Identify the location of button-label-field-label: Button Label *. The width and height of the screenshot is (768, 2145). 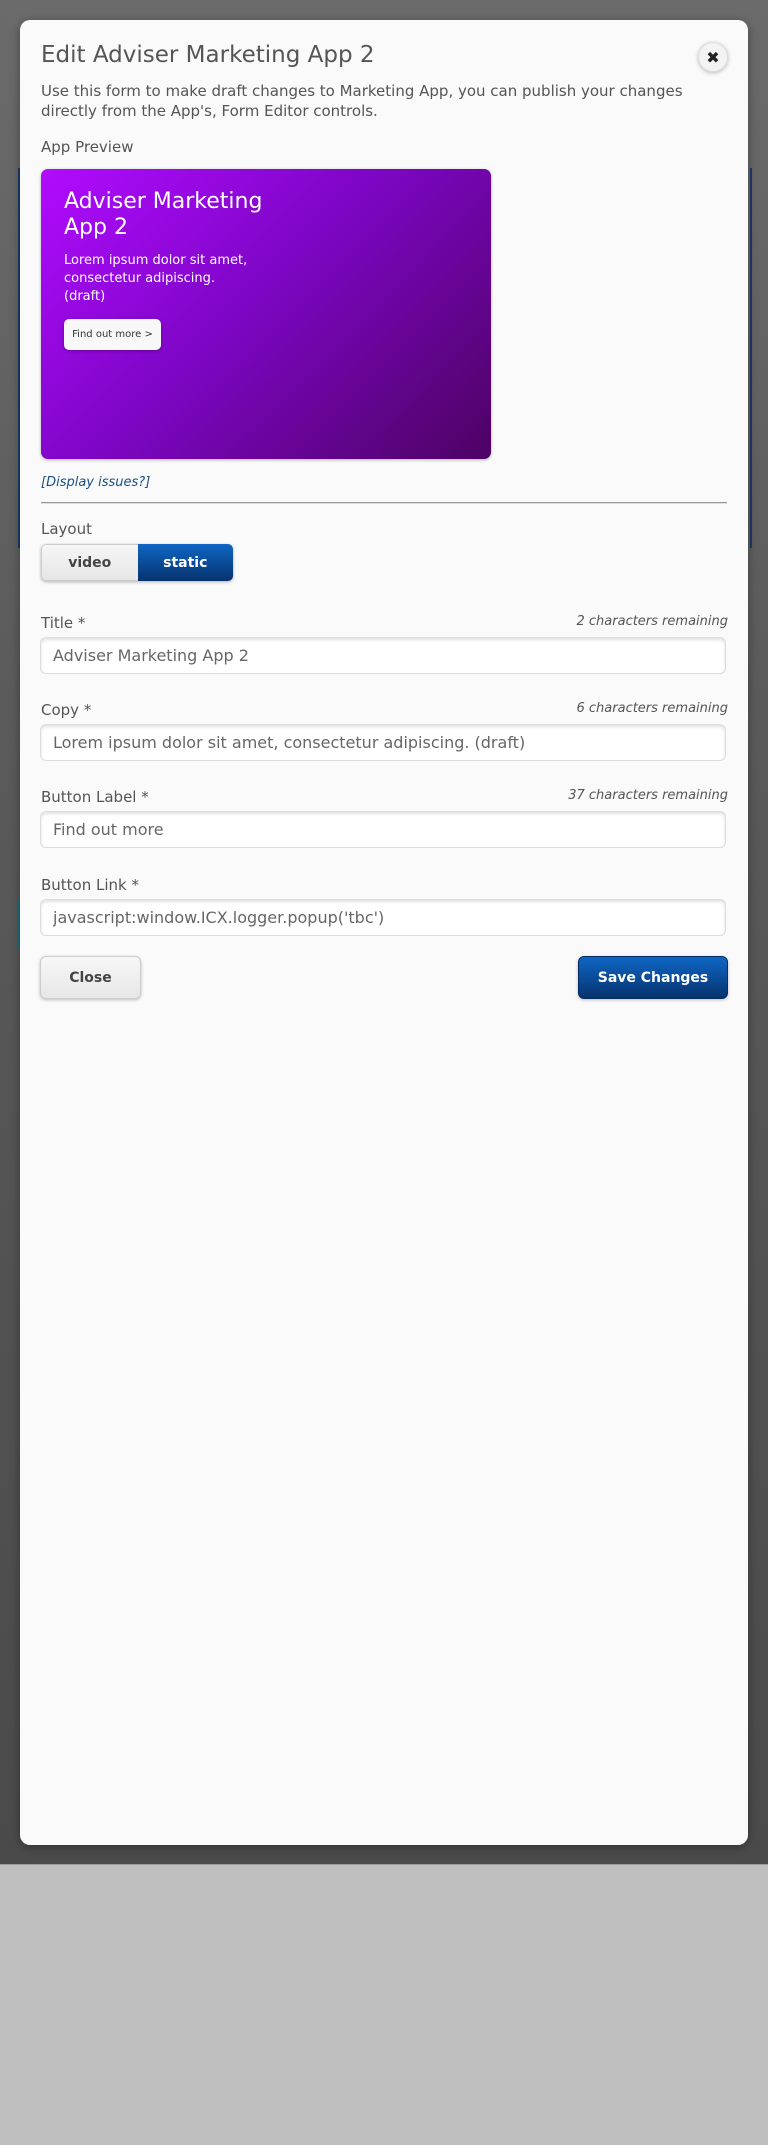
(95, 797).